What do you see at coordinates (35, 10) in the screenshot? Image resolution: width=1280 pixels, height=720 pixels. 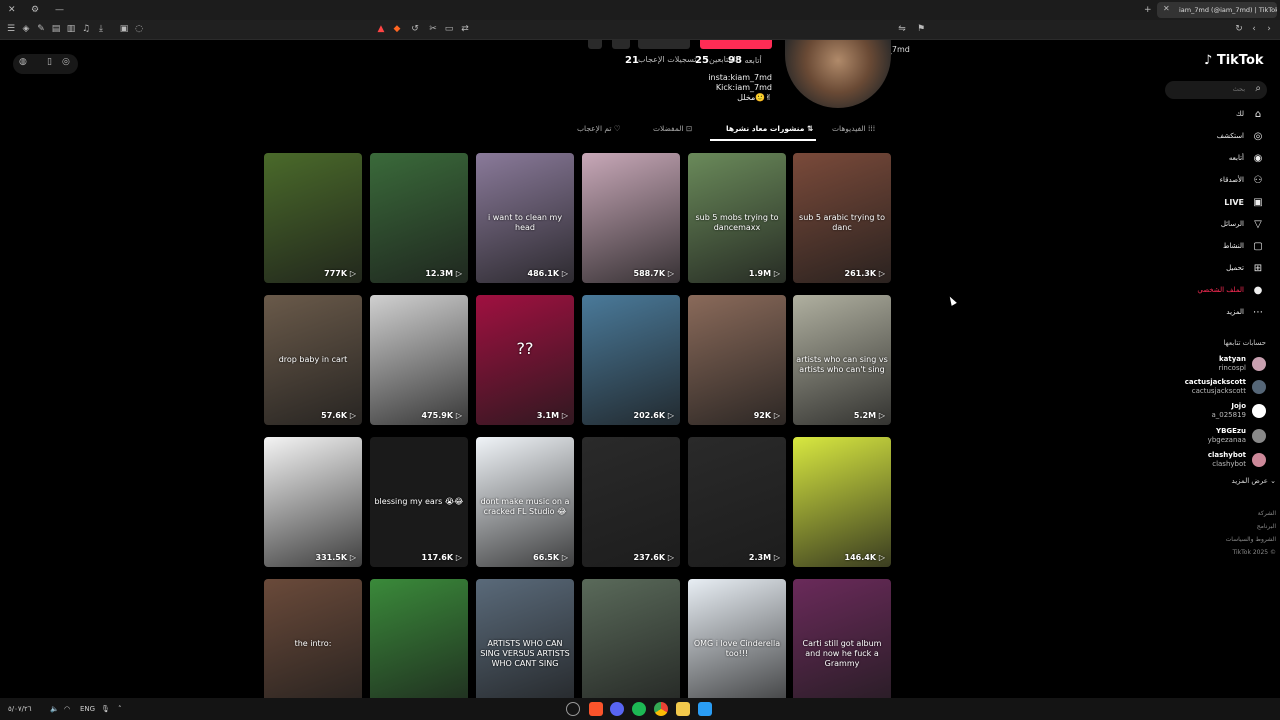 I see `settings-icon: ⚙` at bounding box center [35, 10].